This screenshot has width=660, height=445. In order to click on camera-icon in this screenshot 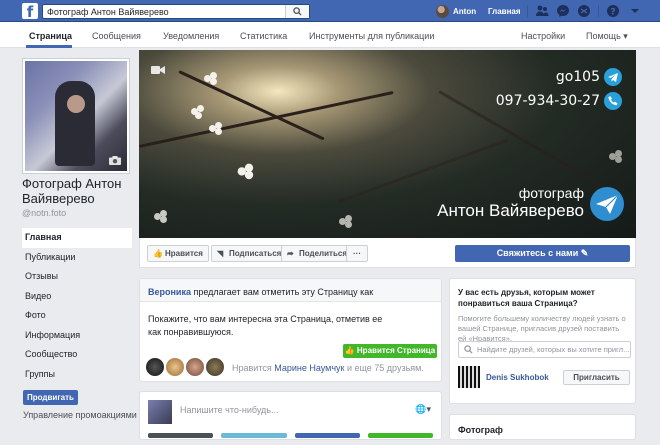, I will do `click(115, 160)`.